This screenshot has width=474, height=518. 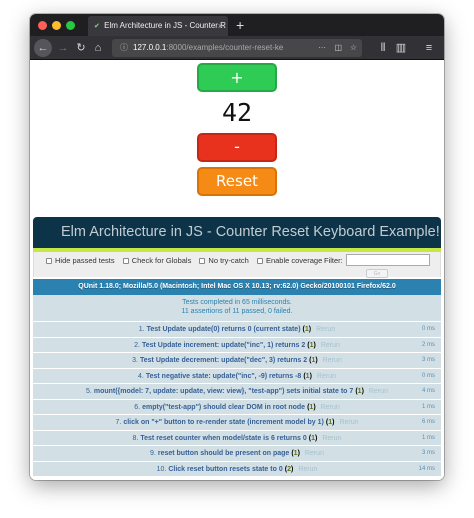 What do you see at coordinates (377, 273) in the screenshot?
I see `filter-go-button: Go` at bounding box center [377, 273].